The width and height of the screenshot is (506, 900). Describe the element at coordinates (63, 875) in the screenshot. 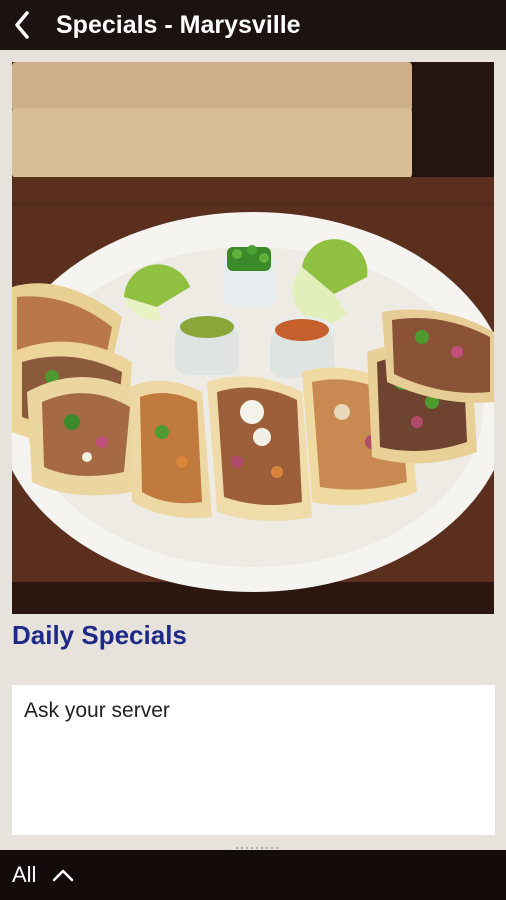

I see `chevron-up-icon` at that location.